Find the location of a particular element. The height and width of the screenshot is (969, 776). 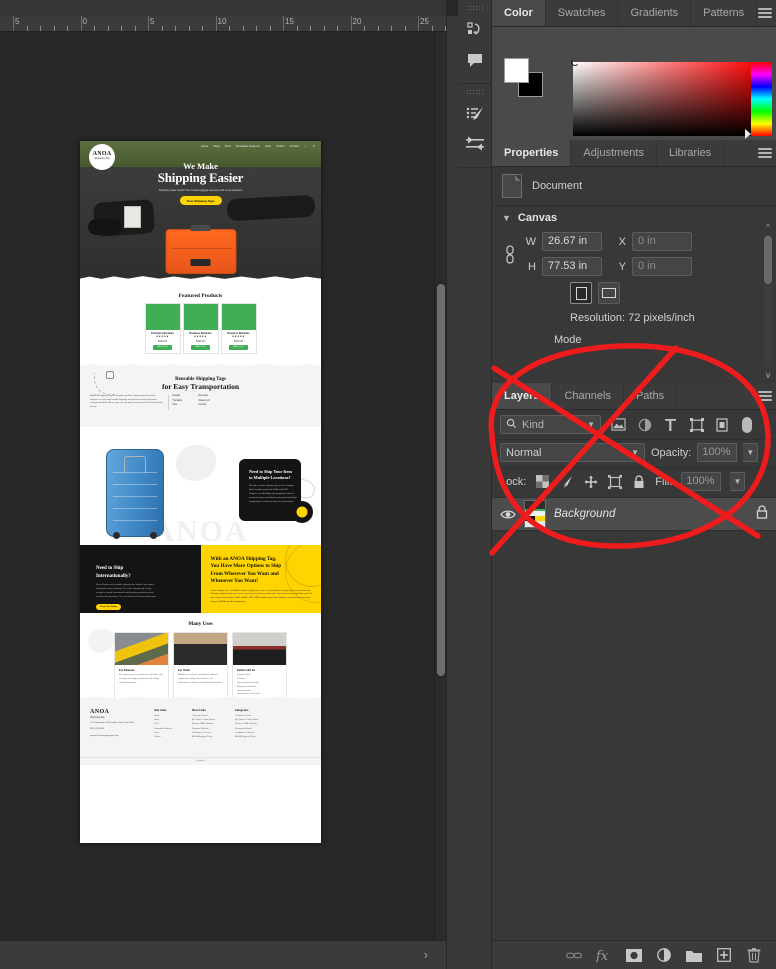

layer-style-fx-icon: fx is located at coordinates (604, 955).